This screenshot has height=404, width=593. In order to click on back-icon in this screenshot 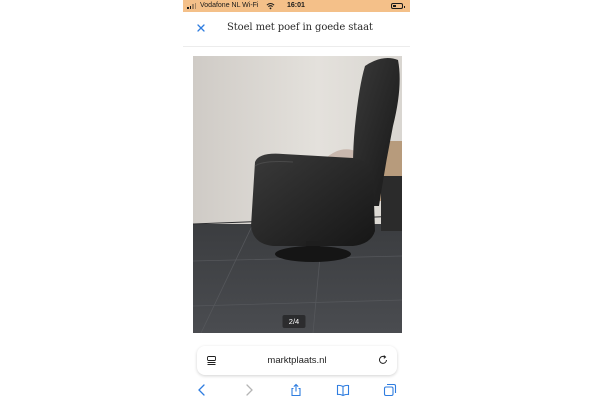, I will do `click(202, 390)`.